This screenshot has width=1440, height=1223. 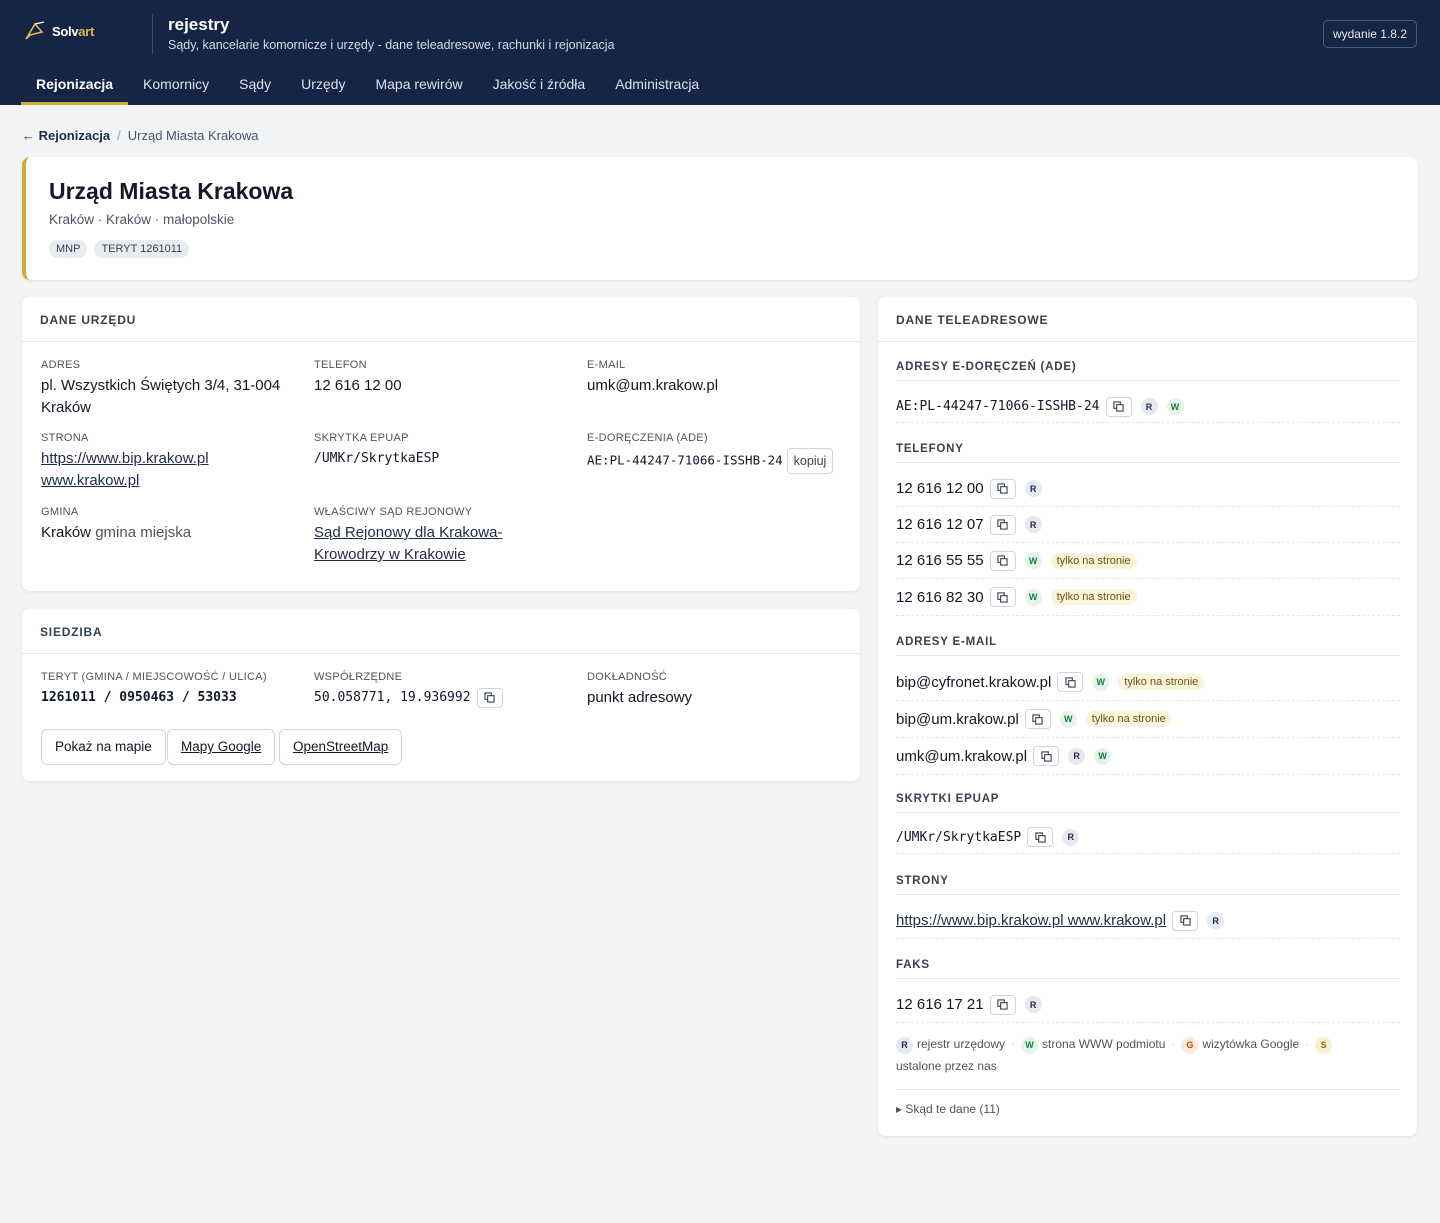 I want to click on email-row: bip@um.krakow.pl W tylko na stronie, so click(x=1148, y=719).